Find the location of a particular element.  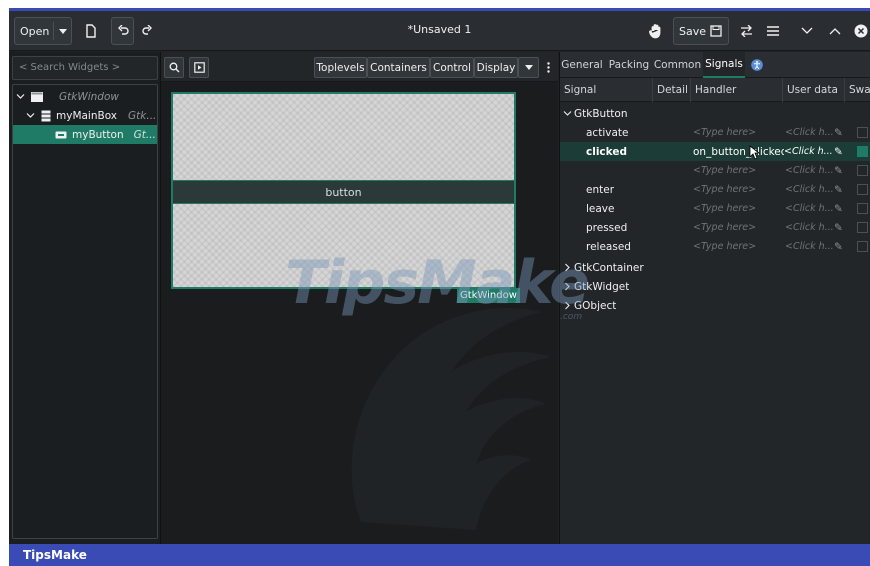

button-preview: button is located at coordinates (343, 192).